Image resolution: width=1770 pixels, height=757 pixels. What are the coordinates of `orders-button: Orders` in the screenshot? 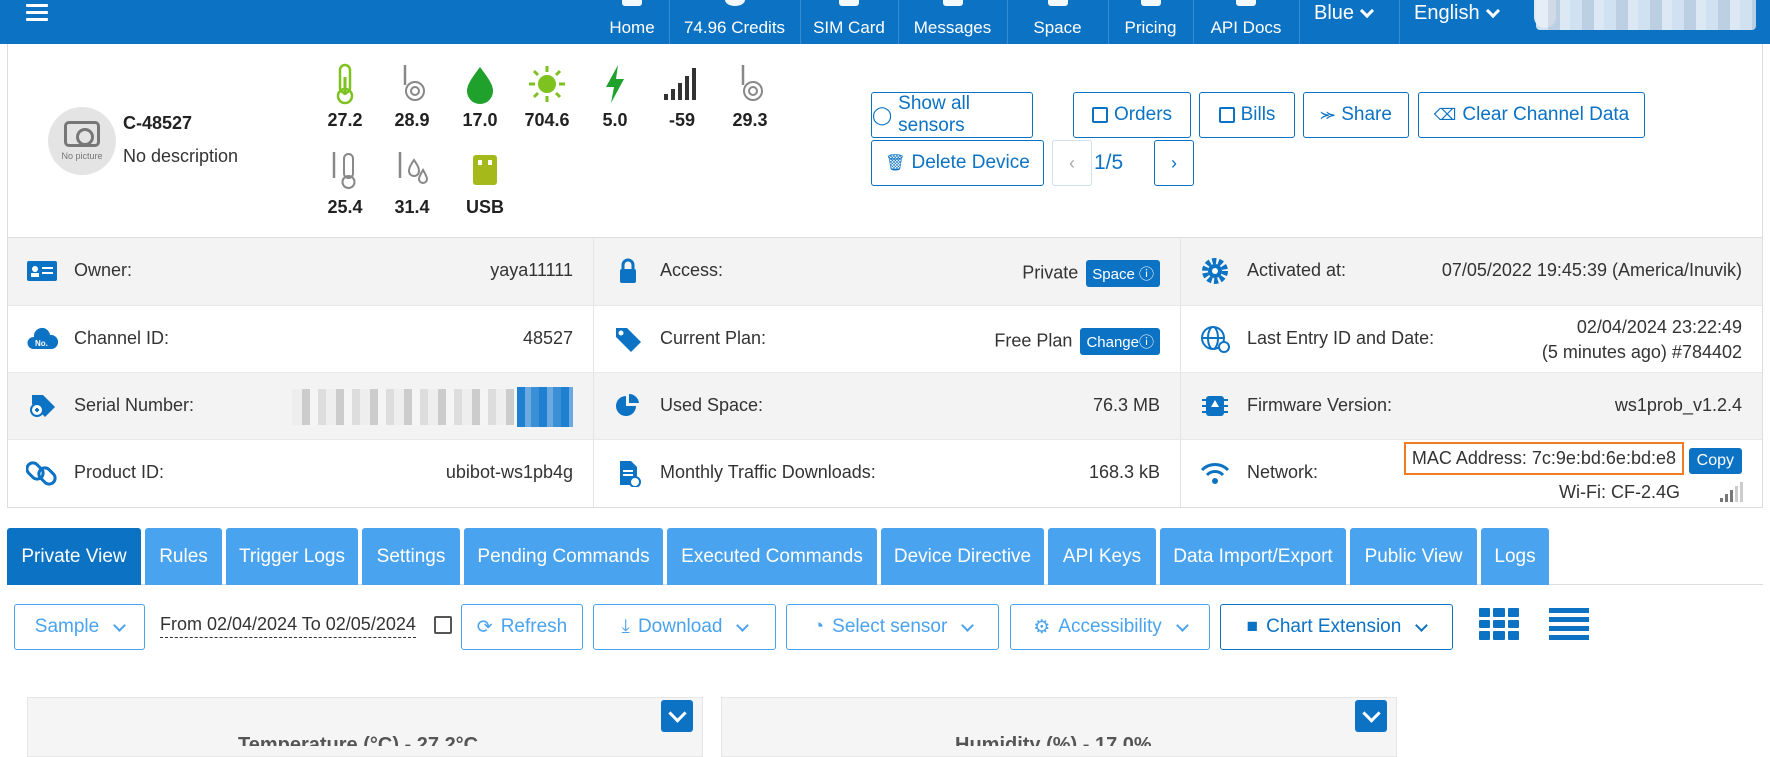 It's located at (1132, 115).